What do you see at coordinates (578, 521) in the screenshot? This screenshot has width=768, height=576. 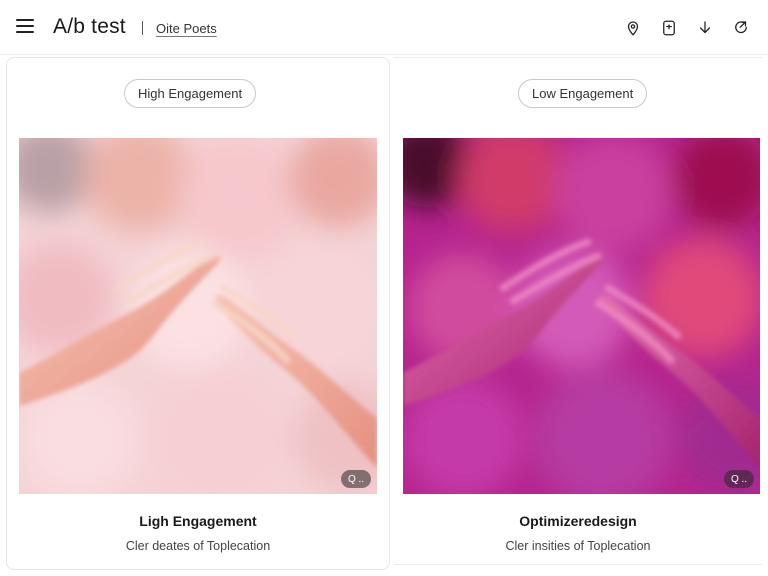 I see `variant-title-b: Optimizeredesign` at bounding box center [578, 521].